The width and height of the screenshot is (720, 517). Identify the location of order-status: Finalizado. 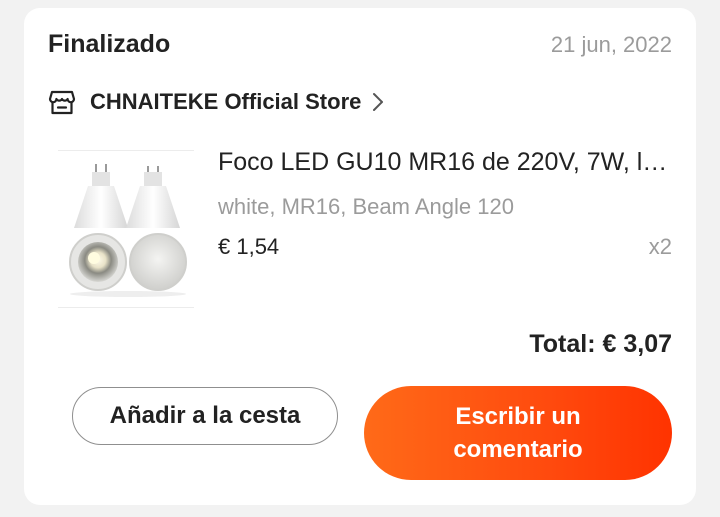
(109, 44).